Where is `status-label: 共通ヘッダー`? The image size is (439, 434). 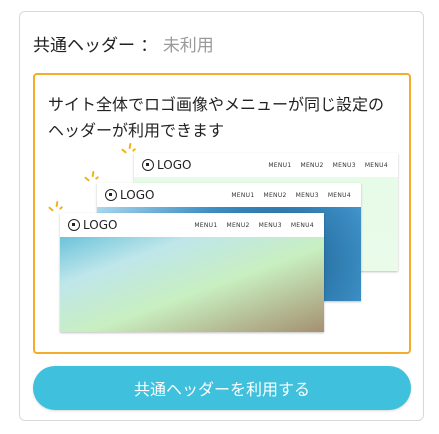
status-label: 共通ヘッダー is located at coordinates (84, 46).